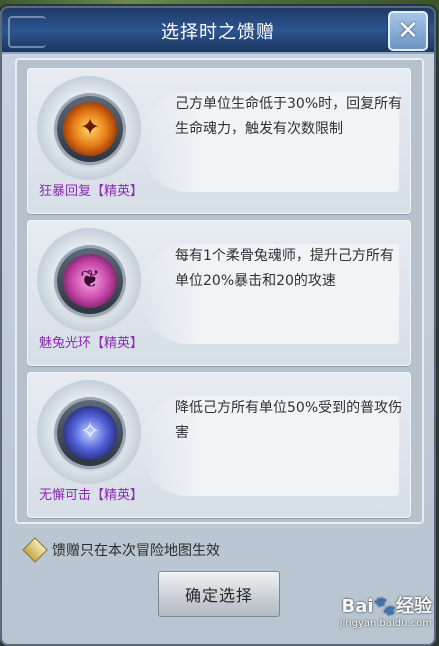  Describe the element at coordinates (385, 623) in the screenshot. I see `watermark-url: jingyan.baidu.com` at that location.